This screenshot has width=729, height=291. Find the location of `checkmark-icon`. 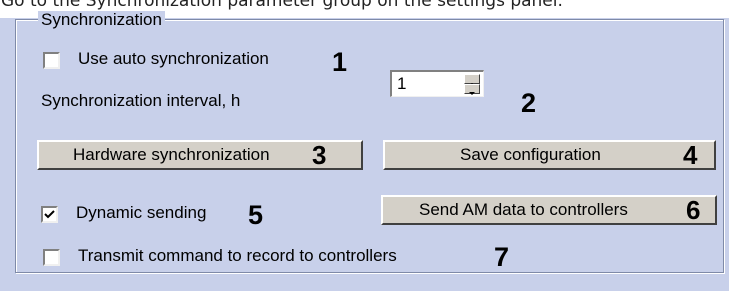

checkmark-icon is located at coordinates (49, 214).